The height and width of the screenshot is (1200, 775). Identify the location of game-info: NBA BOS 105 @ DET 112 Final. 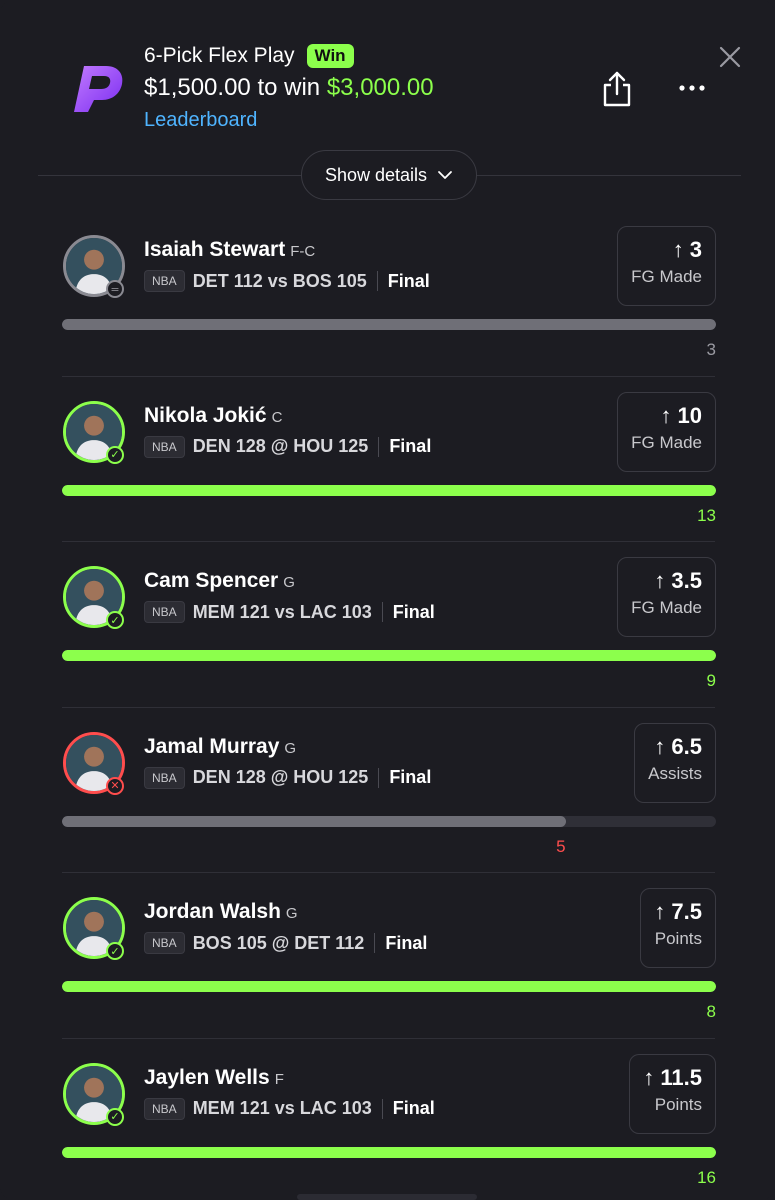
(286, 943).